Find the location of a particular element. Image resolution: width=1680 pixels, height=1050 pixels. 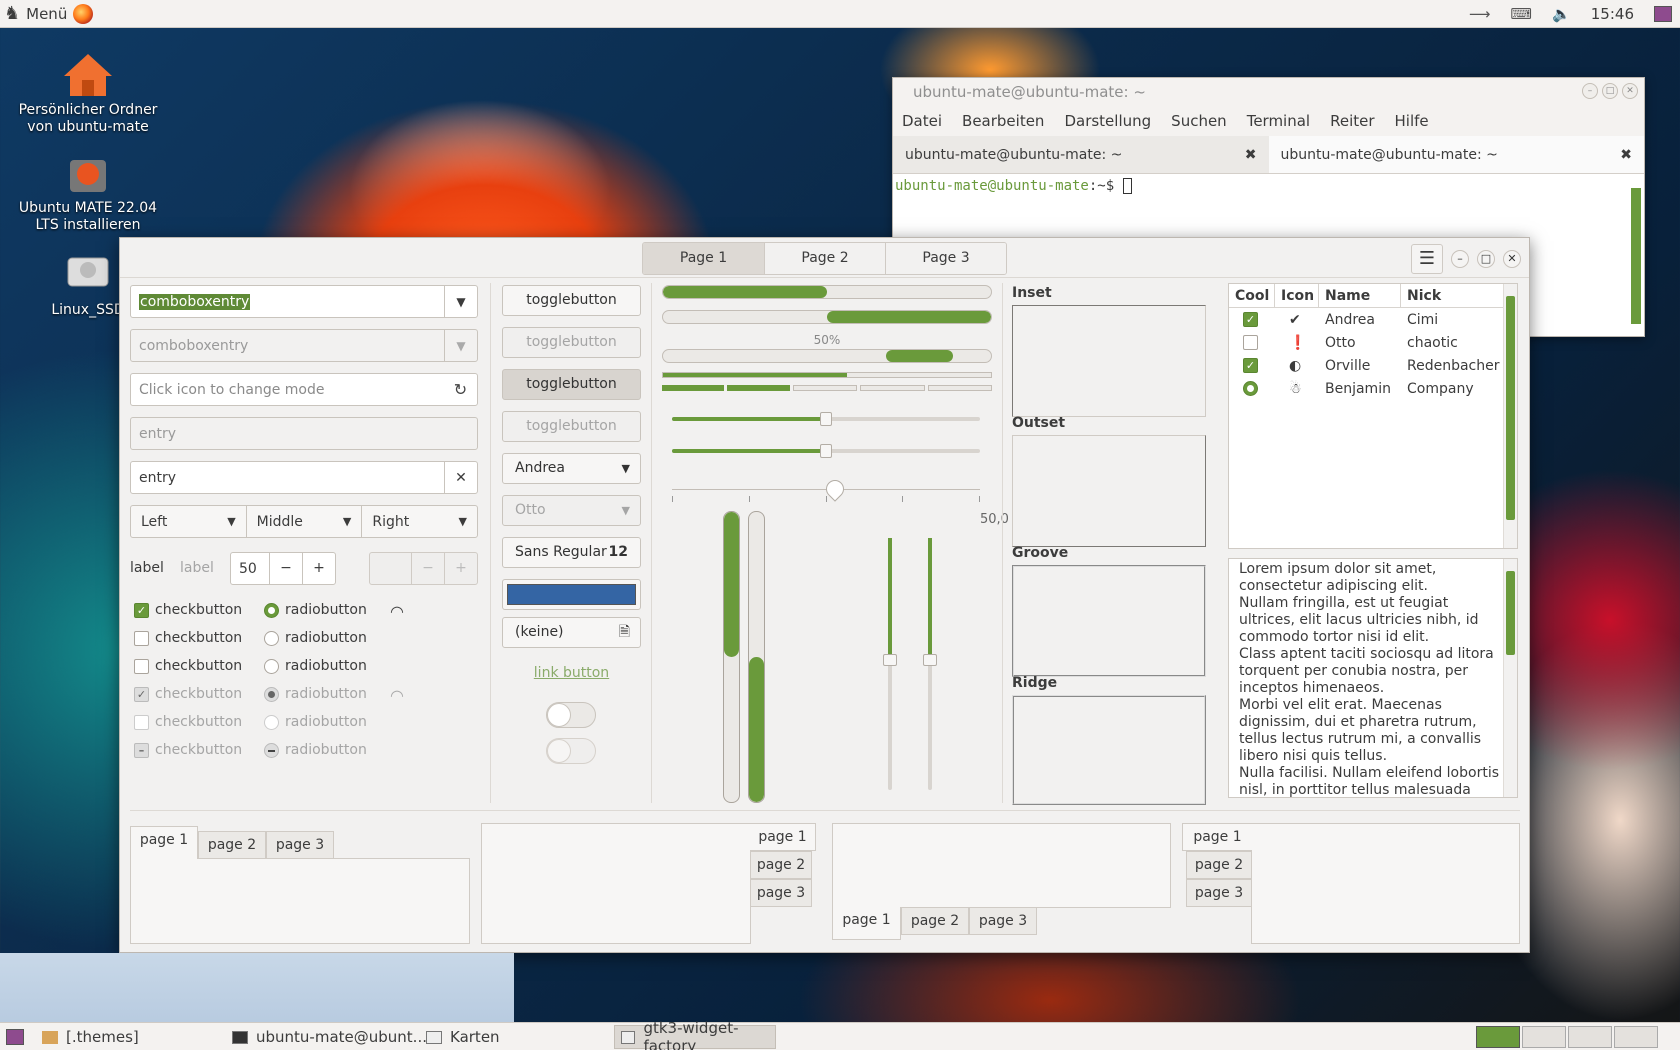

menu-datei: Datei is located at coordinates (922, 121).